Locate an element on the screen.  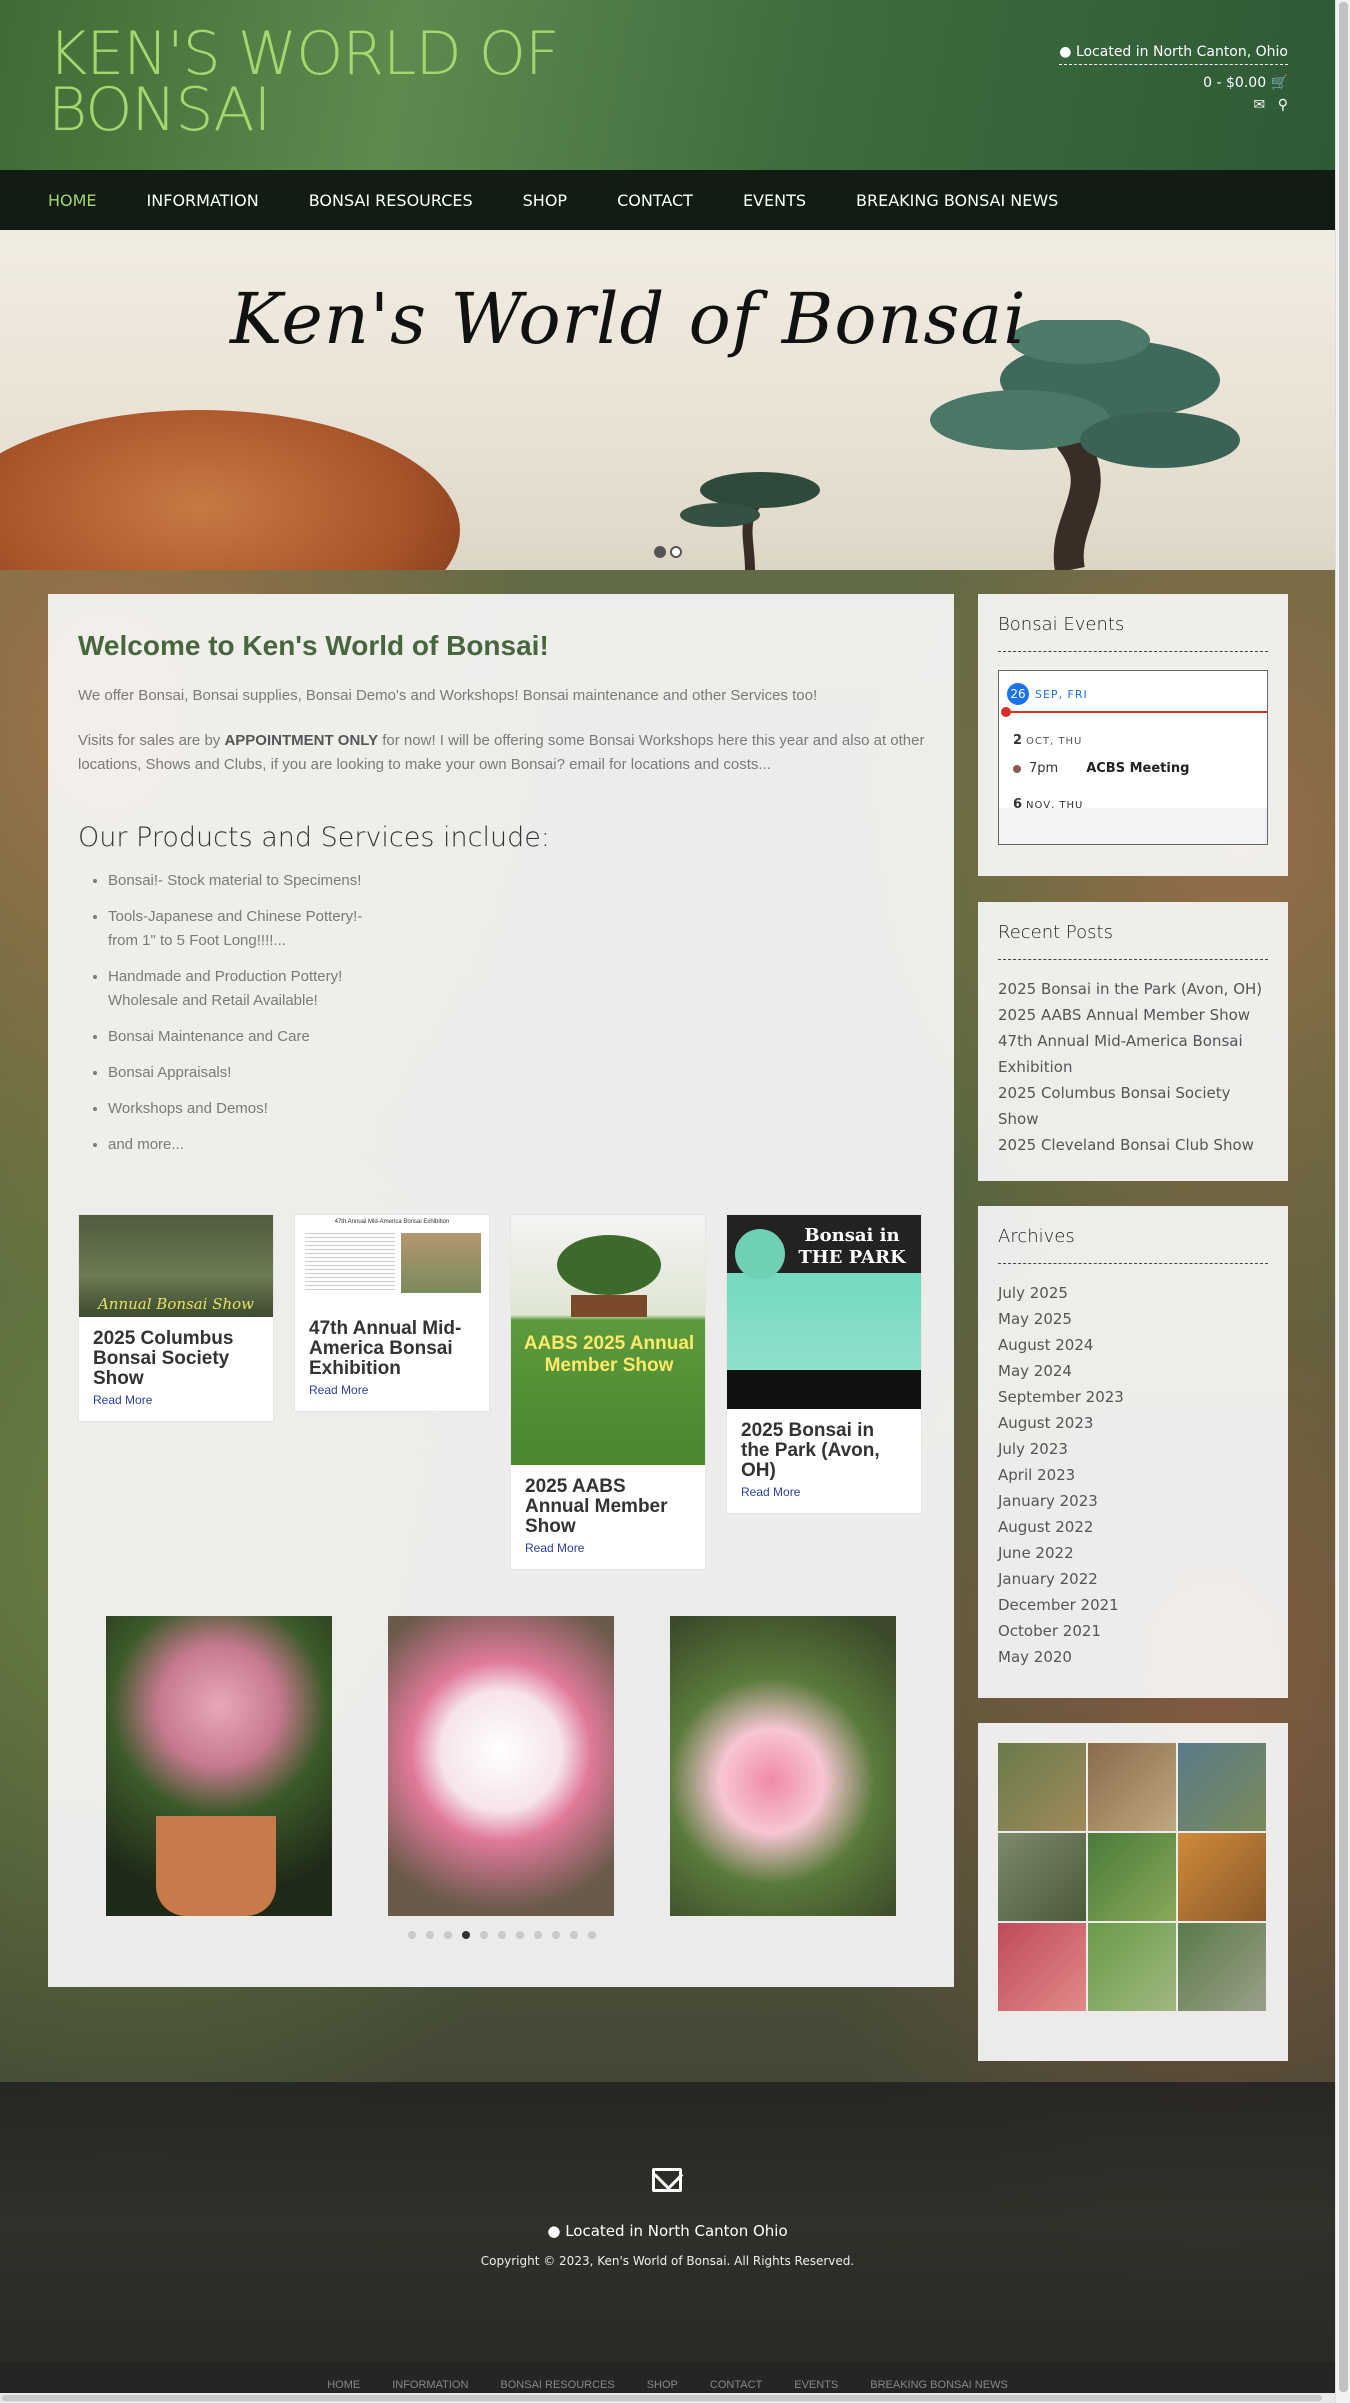
hero-slider: Ken's World of Bonsai is located at coordinates (667, 400).